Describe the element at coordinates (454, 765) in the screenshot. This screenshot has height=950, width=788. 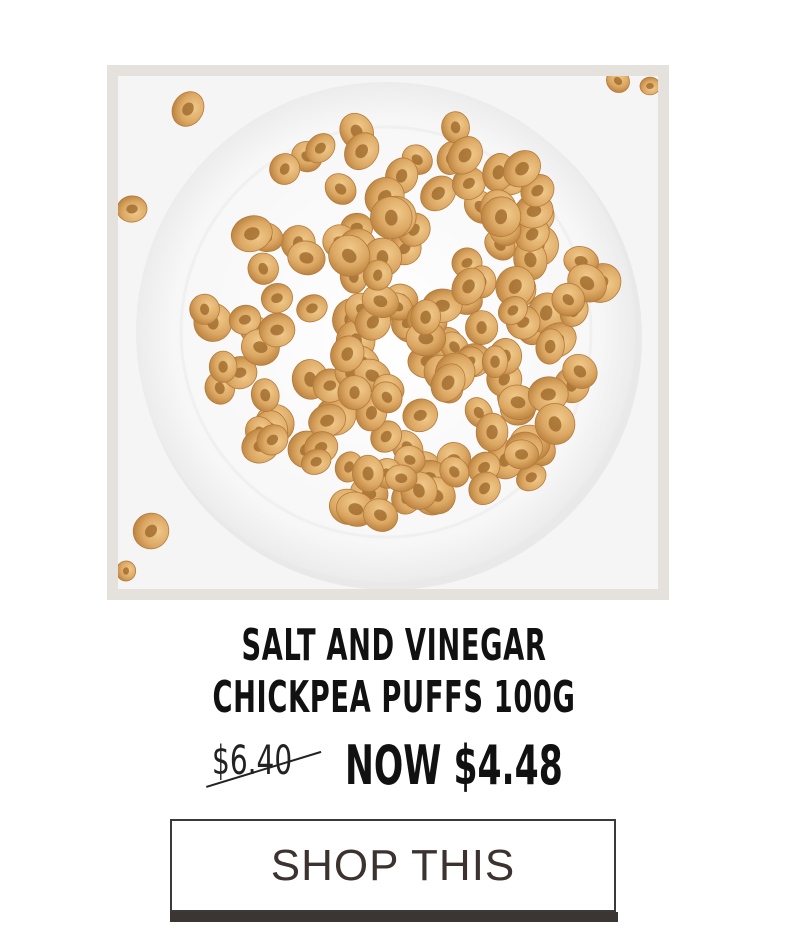
I see `sale-price: NOW $4.48` at that location.